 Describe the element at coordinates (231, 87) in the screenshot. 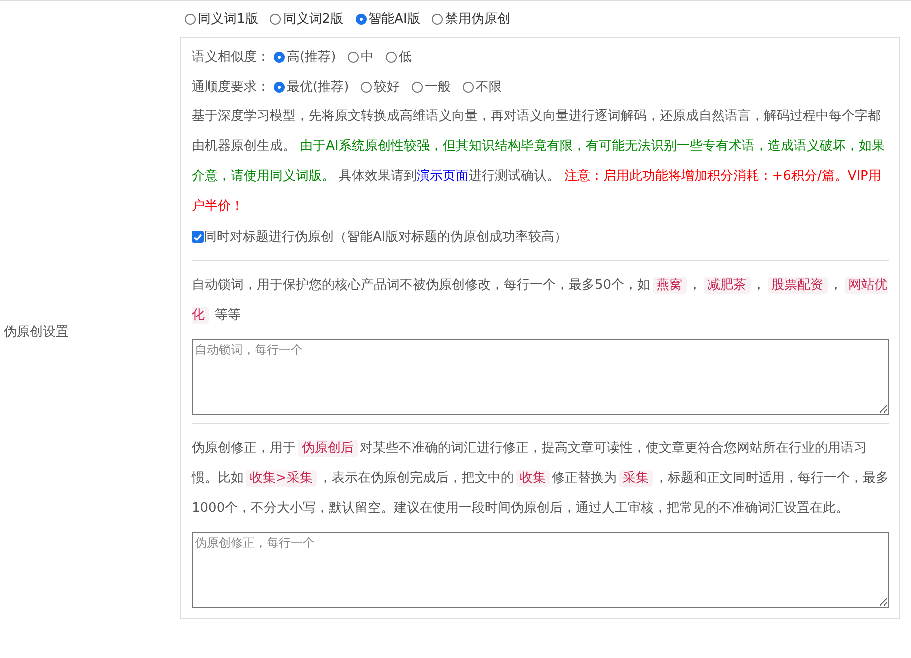

I see `setting-label: 通顺度要求：` at that location.